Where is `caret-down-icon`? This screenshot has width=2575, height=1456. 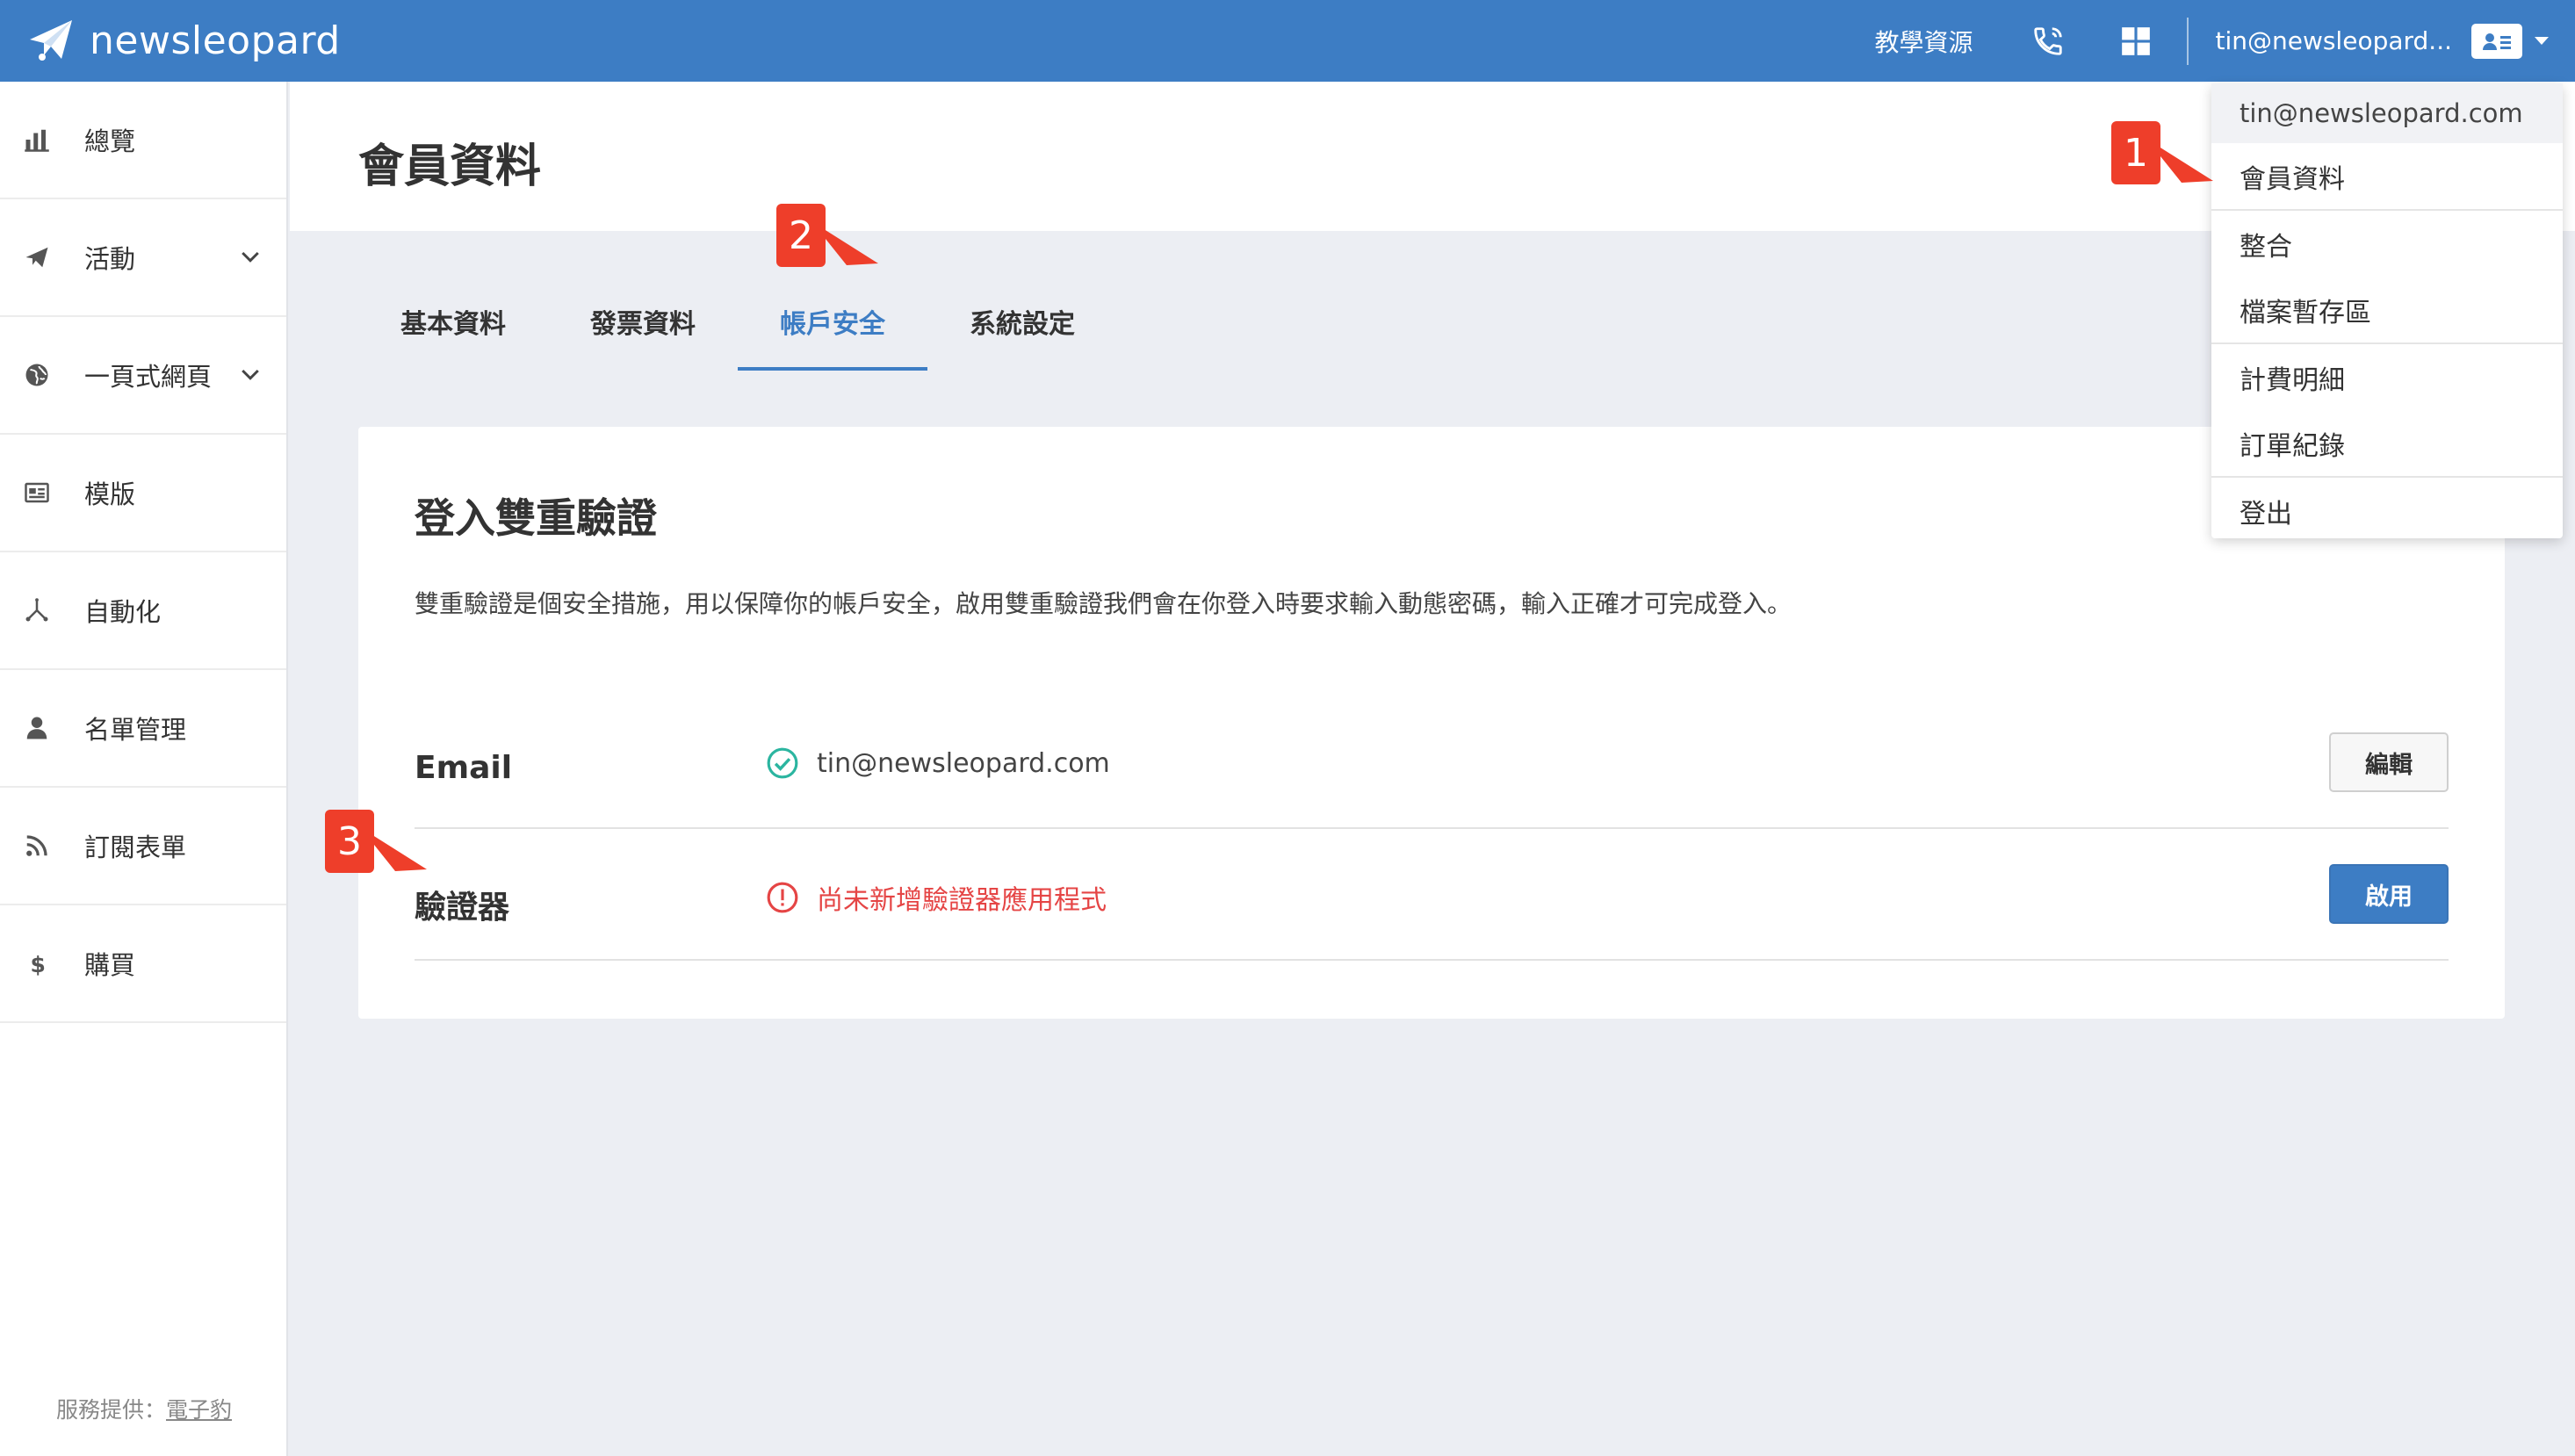
caret-down-icon is located at coordinates (2542, 41).